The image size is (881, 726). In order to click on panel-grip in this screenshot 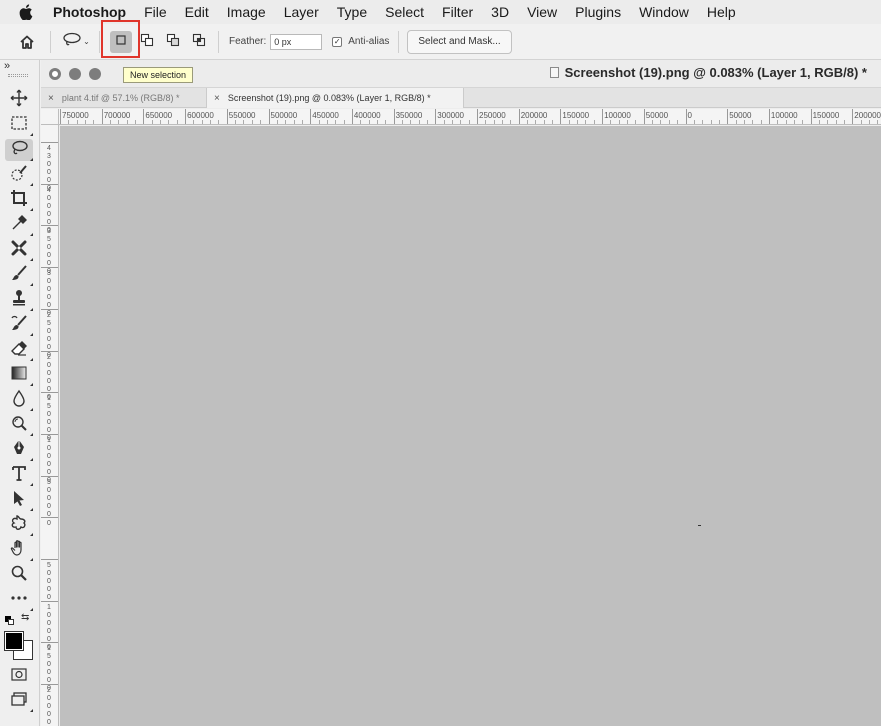, I will do `click(18, 75)`.